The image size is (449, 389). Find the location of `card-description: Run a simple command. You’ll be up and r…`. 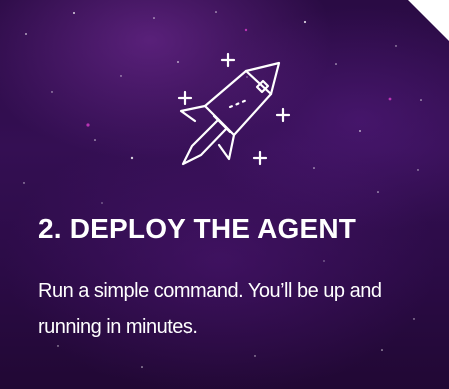

card-description: Run a simple command. You’ll be up and r… is located at coordinates (210, 309).